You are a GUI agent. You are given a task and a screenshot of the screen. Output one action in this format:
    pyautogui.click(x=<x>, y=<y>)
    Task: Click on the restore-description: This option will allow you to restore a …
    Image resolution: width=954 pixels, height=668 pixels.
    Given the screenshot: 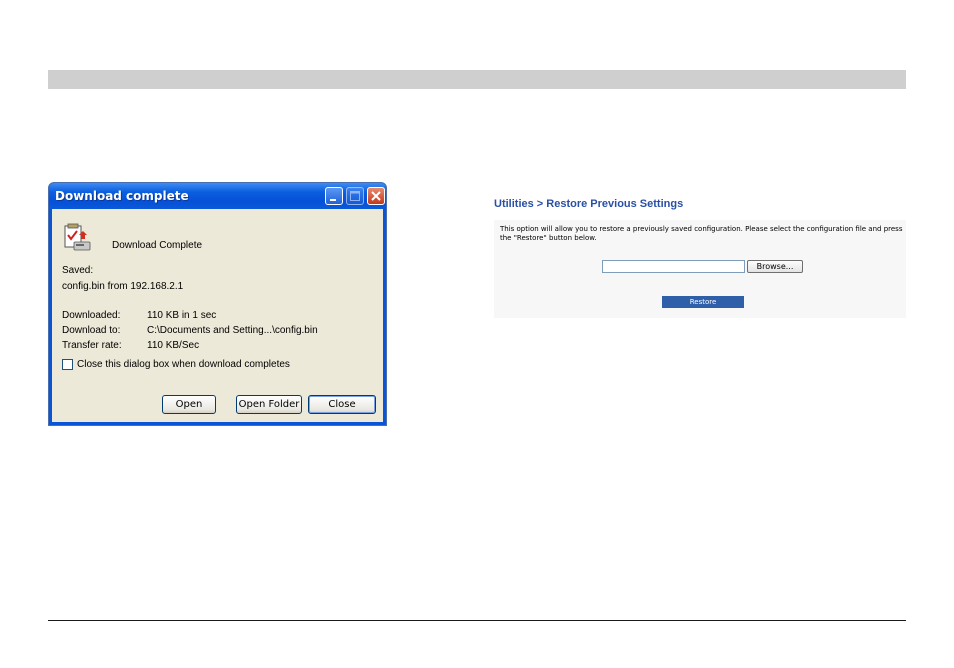 What is the action you would take?
    pyautogui.click(x=701, y=233)
    